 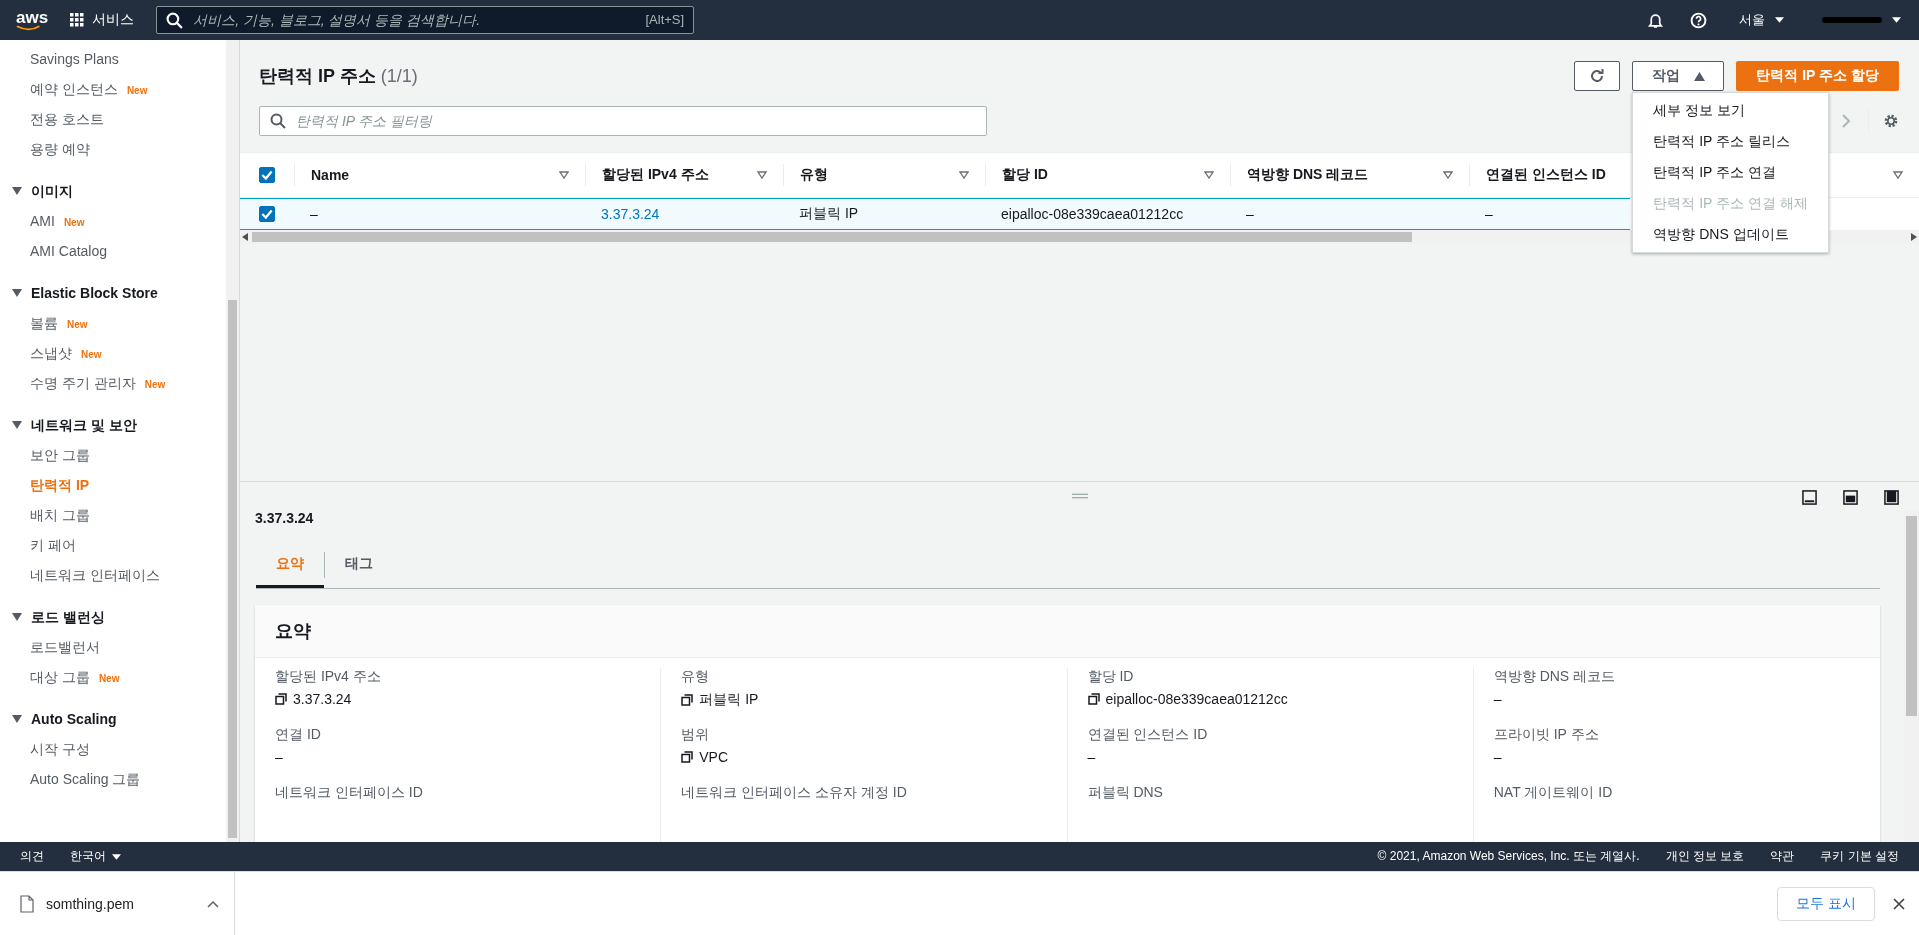 I want to click on column-header: 역방향 DNS 레코드, so click(x=1308, y=175).